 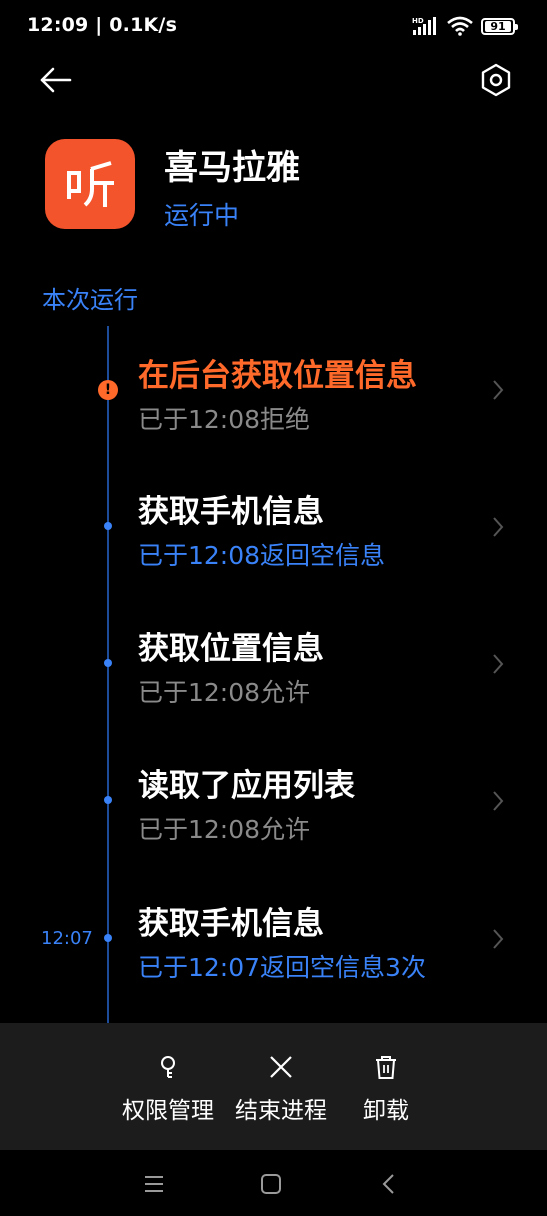 I want to click on timeline-item: 读取了应用列表 已于12:08允许, so click(x=273, y=817).